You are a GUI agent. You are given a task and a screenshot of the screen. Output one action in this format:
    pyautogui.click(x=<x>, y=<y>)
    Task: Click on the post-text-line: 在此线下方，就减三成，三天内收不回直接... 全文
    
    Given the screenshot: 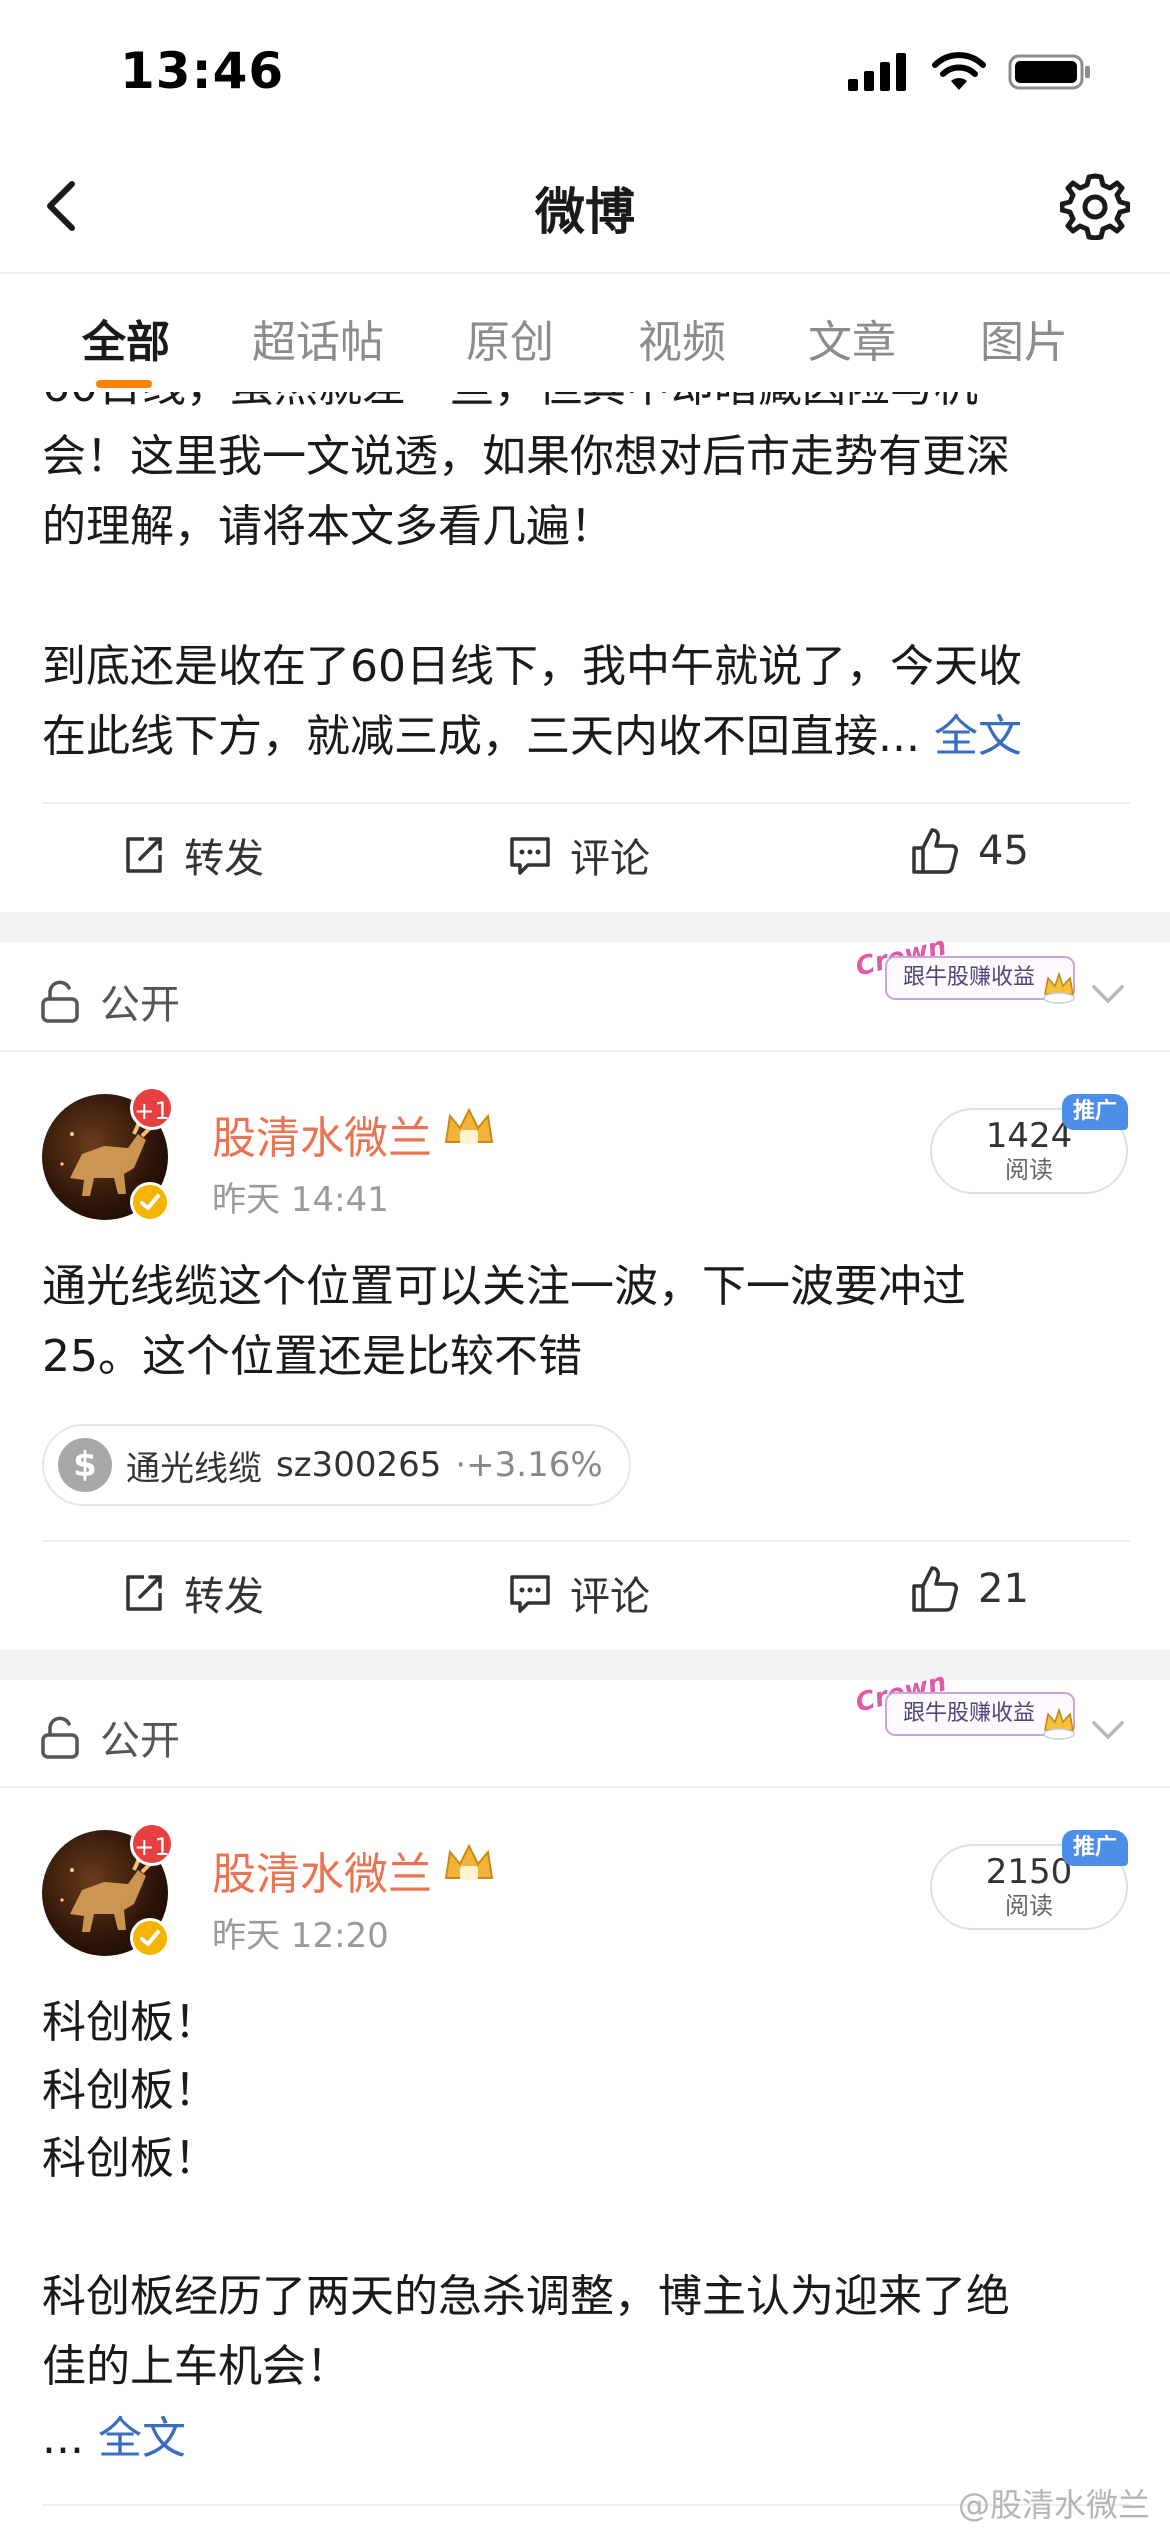 What is the action you would take?
    pyautogui.click(x=532, y=737)
    